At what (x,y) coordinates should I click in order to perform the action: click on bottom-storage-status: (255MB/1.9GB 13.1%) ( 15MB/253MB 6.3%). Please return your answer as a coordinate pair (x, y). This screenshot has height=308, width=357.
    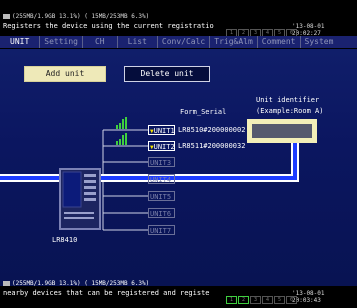
    Looking at the image, I should click on (76, 284).